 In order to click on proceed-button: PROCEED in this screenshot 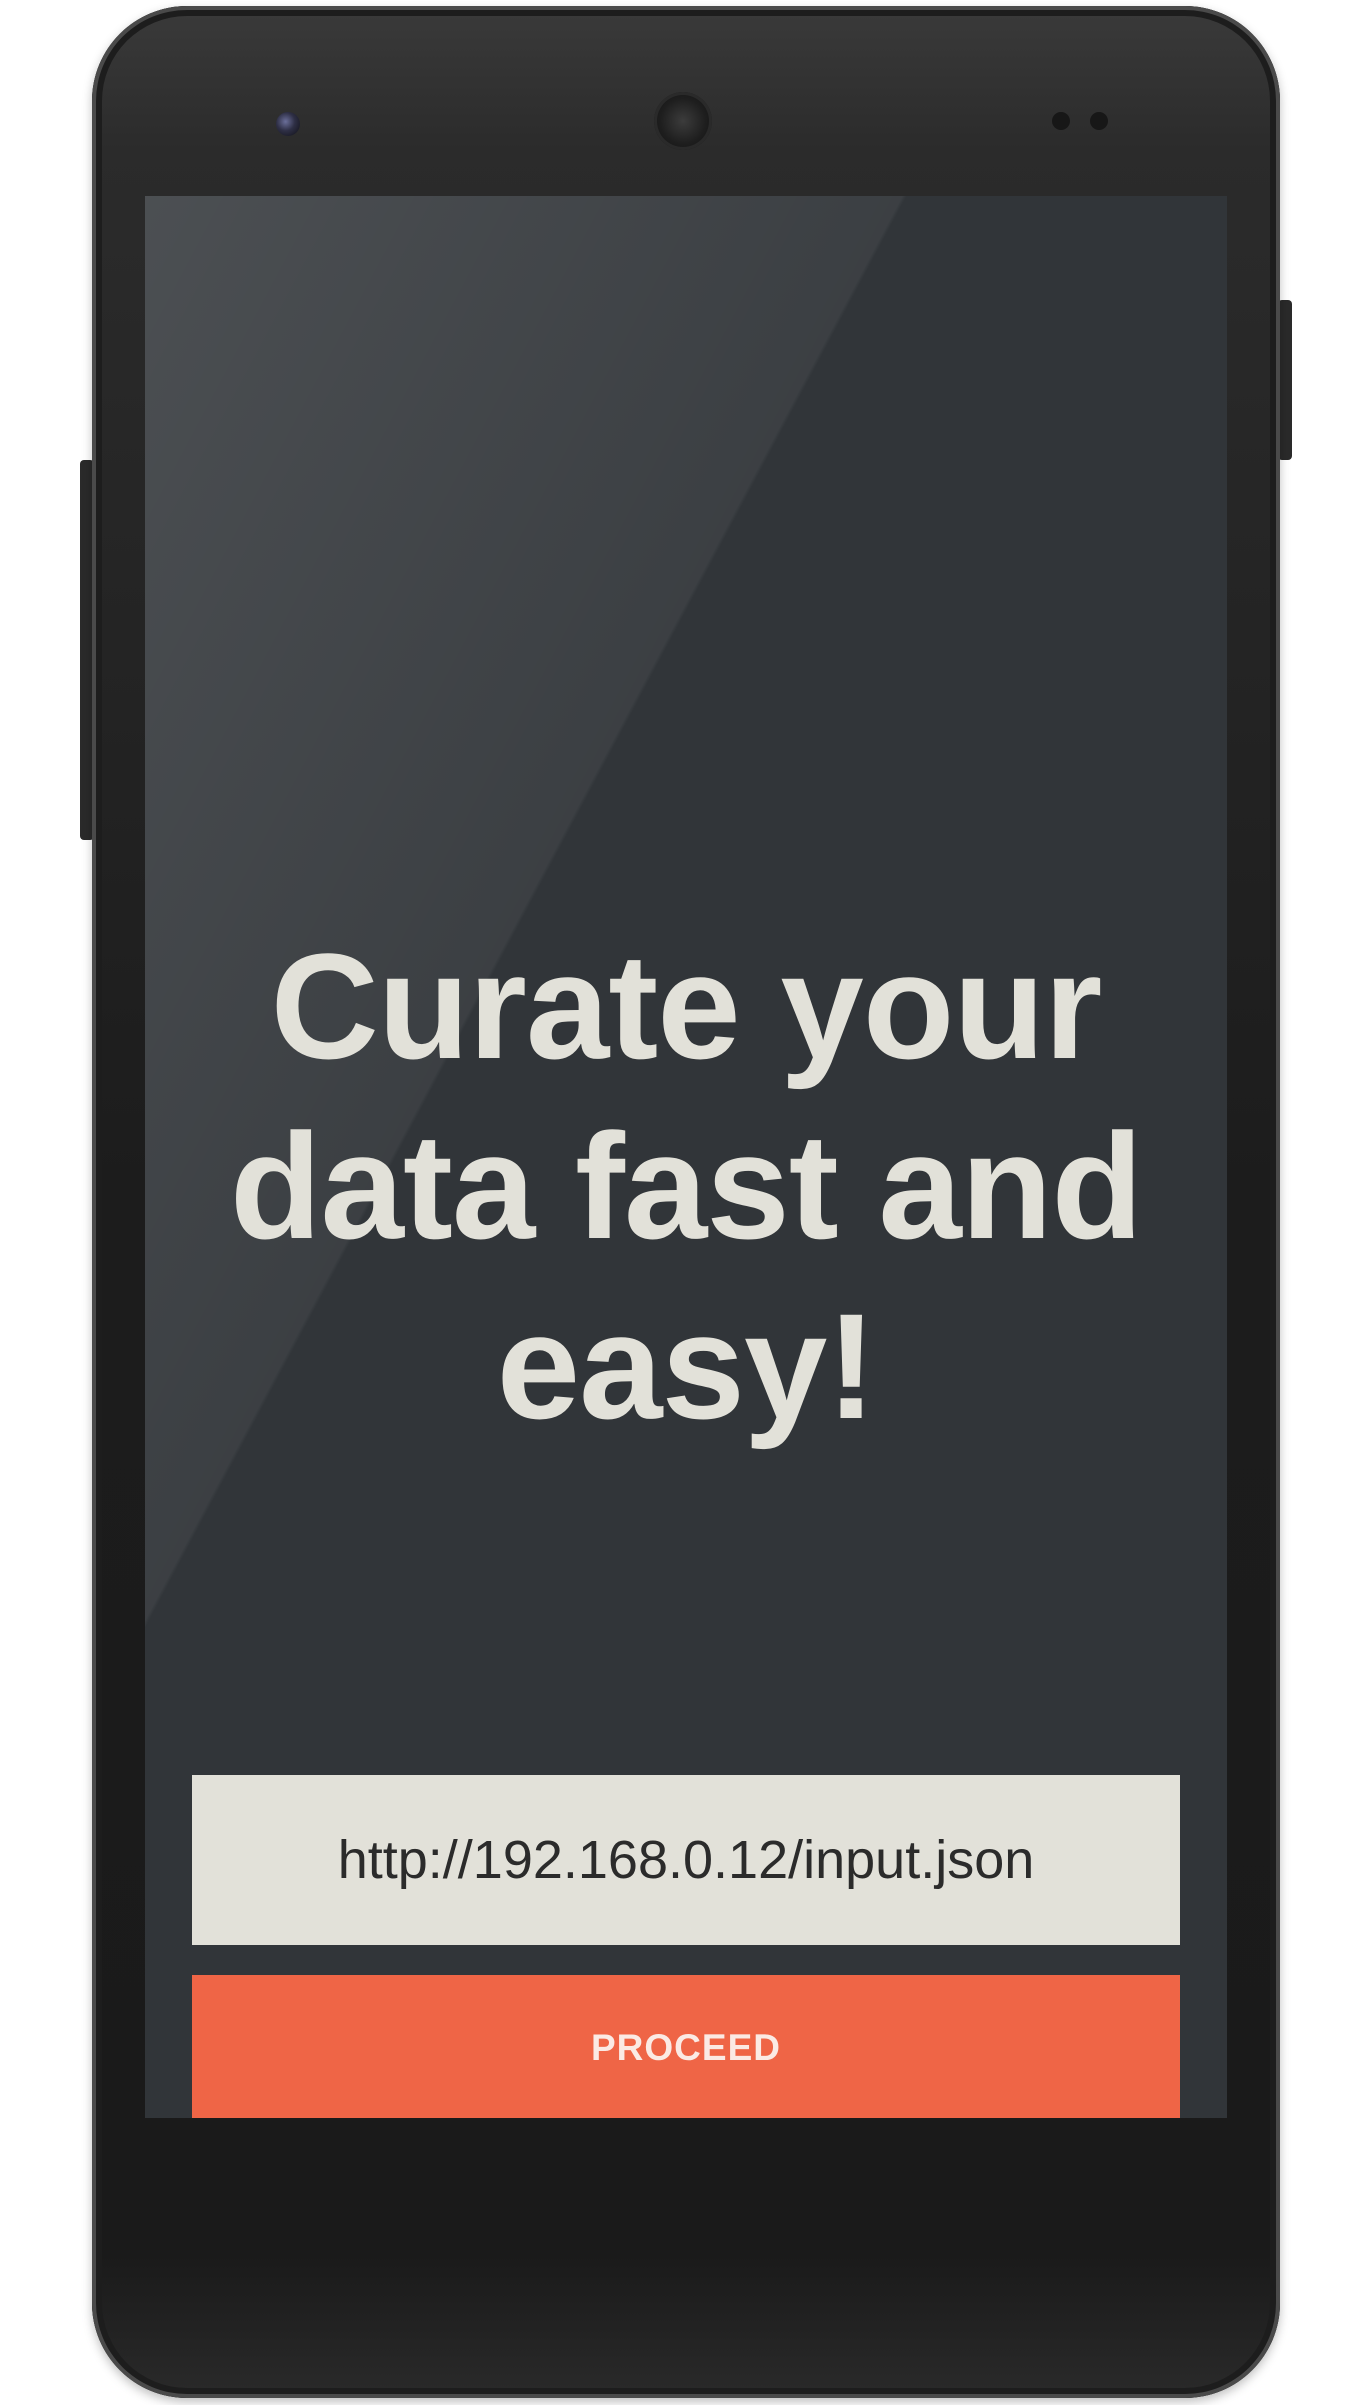, I will do `click(686, 2046)`.